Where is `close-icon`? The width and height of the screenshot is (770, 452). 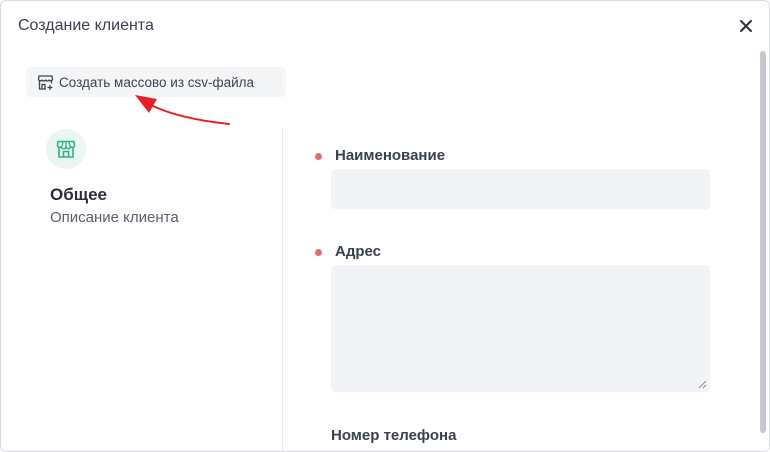
close-icon is located at coordinates (746, 26).